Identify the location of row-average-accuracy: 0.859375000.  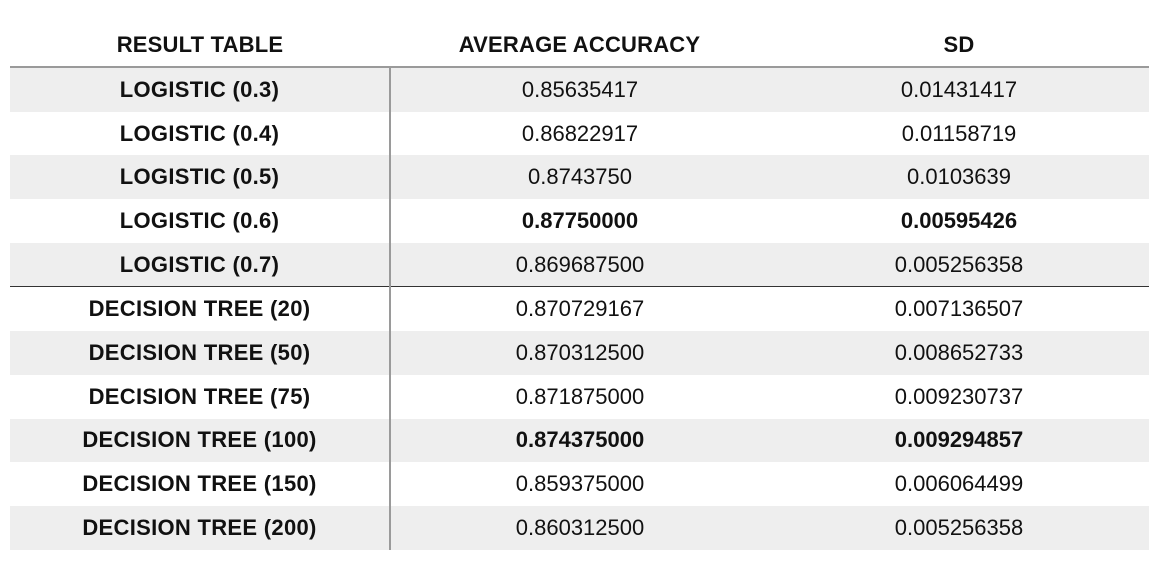
(580, 484).